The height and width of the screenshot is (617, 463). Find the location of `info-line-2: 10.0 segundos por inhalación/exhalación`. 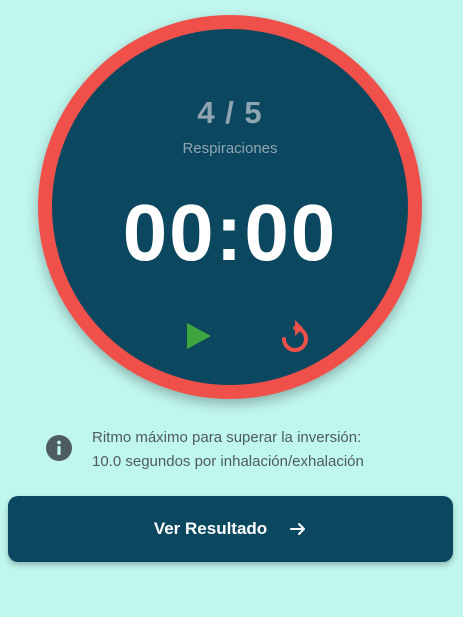

info-line-2: 10.0 segundos por inhalación/exhalación is located at coordinates (228, 461).